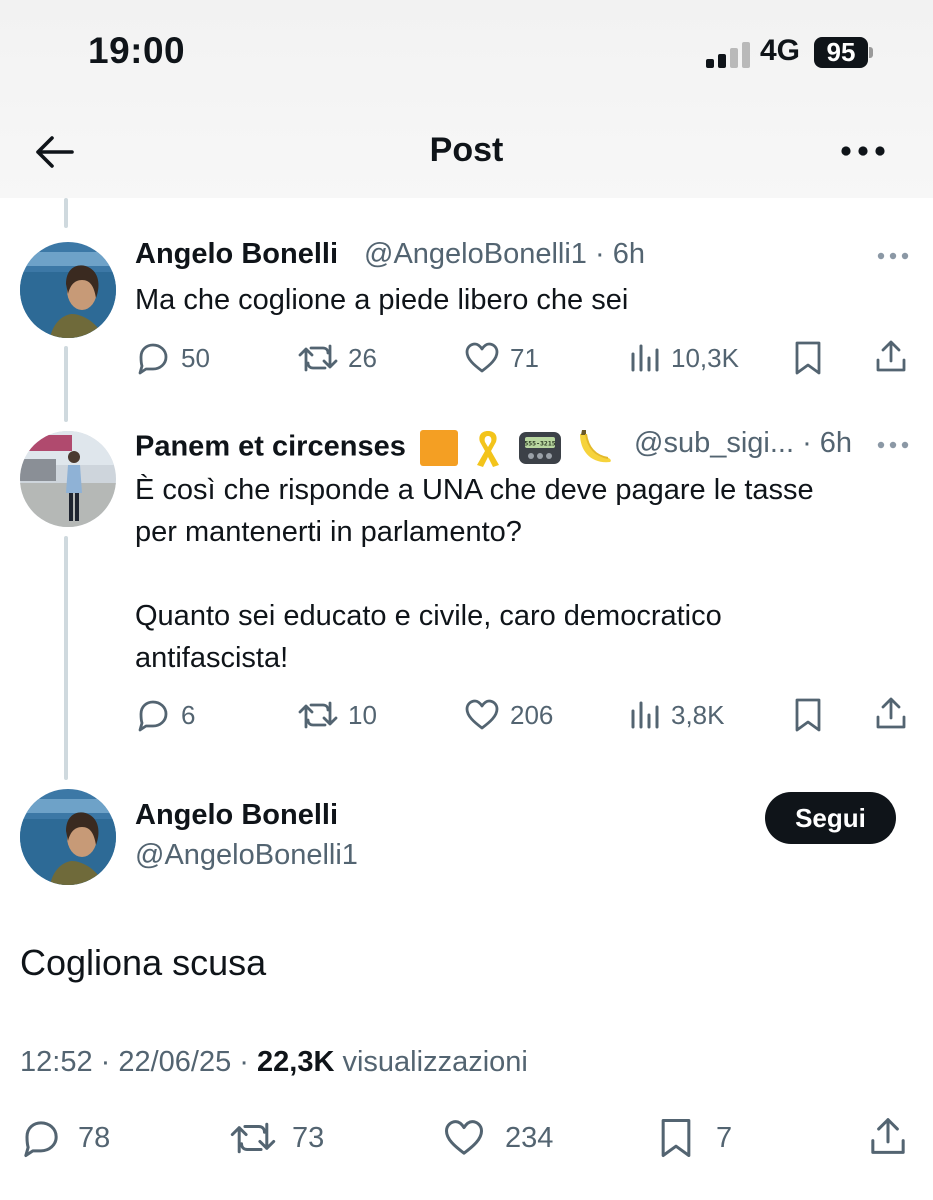  I want to click on battery-tip, so click(871, 52).